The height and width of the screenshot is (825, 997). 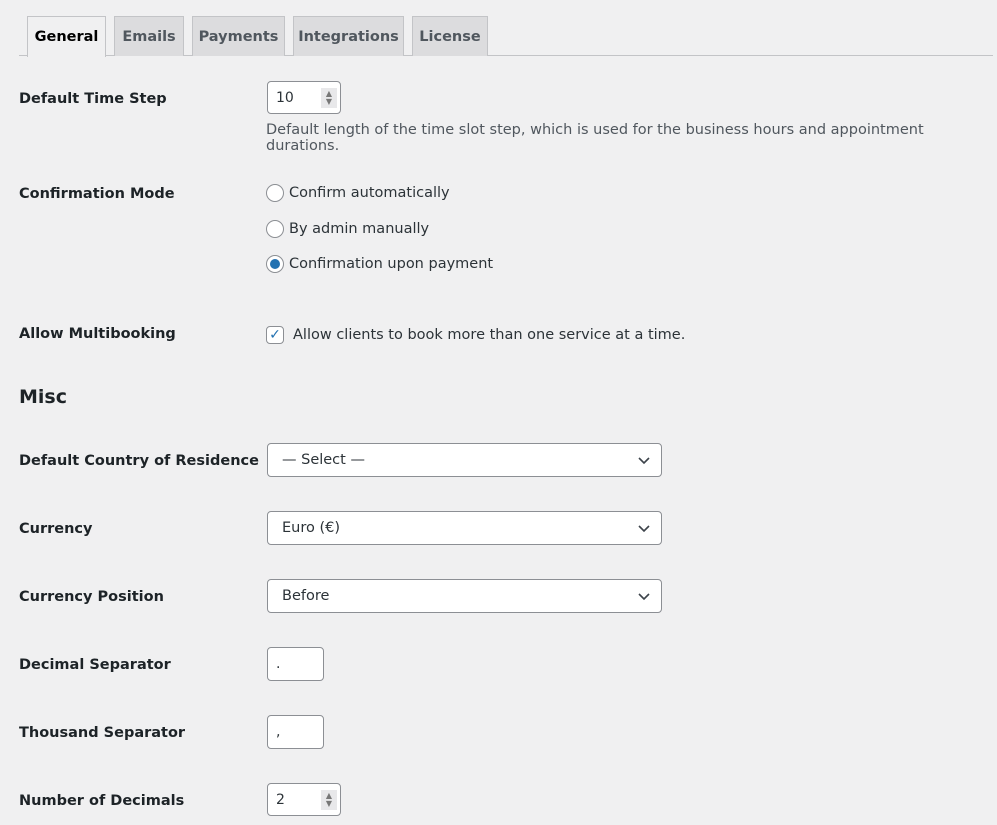 I want to click on confirmation-mode-label: Confirmation Mode, so click(x=97, y=194).